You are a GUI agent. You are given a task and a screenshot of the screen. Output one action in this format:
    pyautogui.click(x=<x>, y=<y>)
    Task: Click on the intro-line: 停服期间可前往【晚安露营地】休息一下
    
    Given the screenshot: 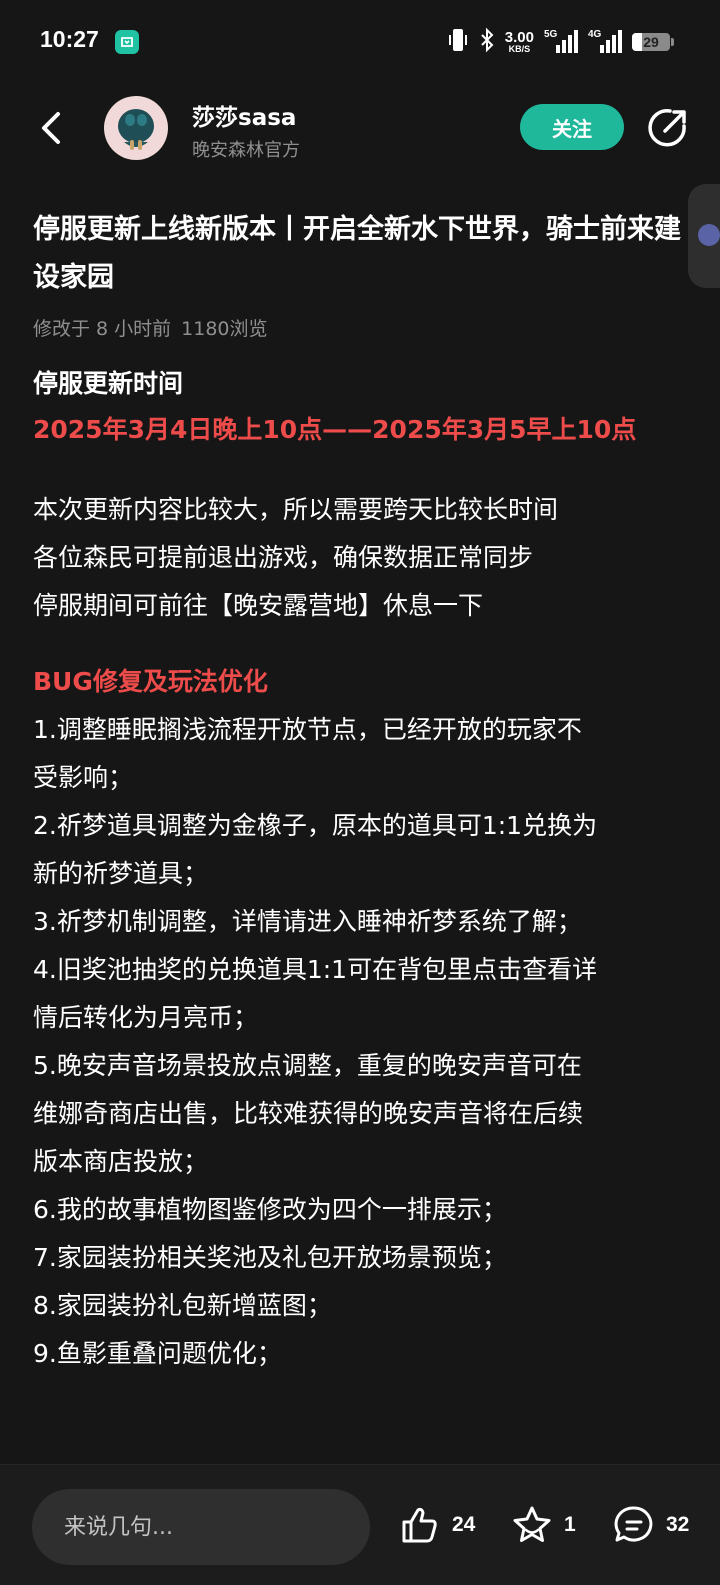 What is the action you would take?
    pyautogui.click(x=258, y=605)
    